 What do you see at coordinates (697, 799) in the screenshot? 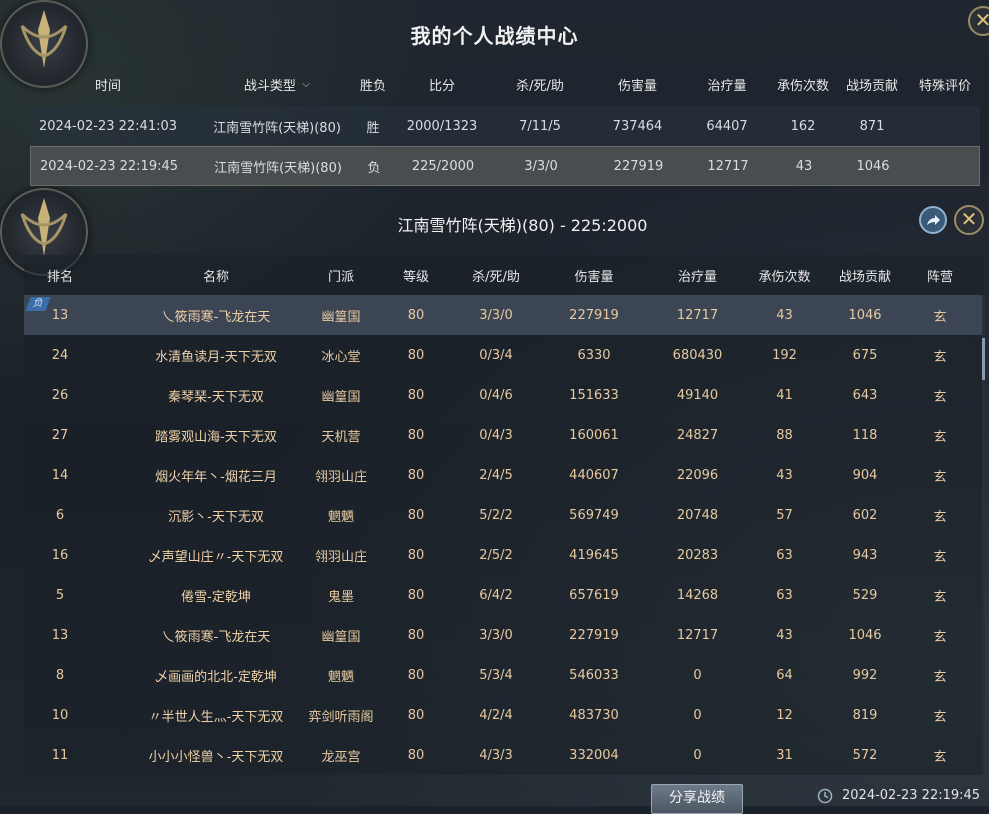
I see `share-record-button: 分享战绩` at bounding box center [697, 799].